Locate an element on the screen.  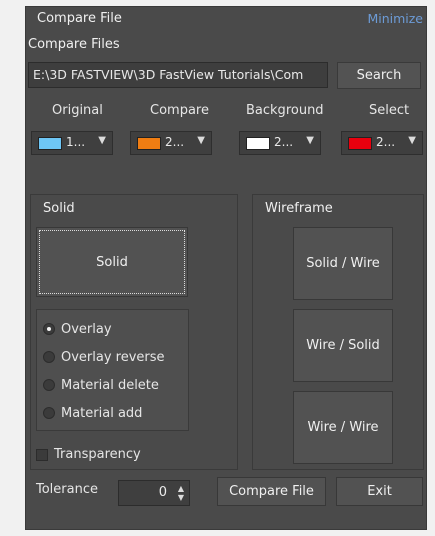
original-color-label: Original is located at coordinates (77, 110).